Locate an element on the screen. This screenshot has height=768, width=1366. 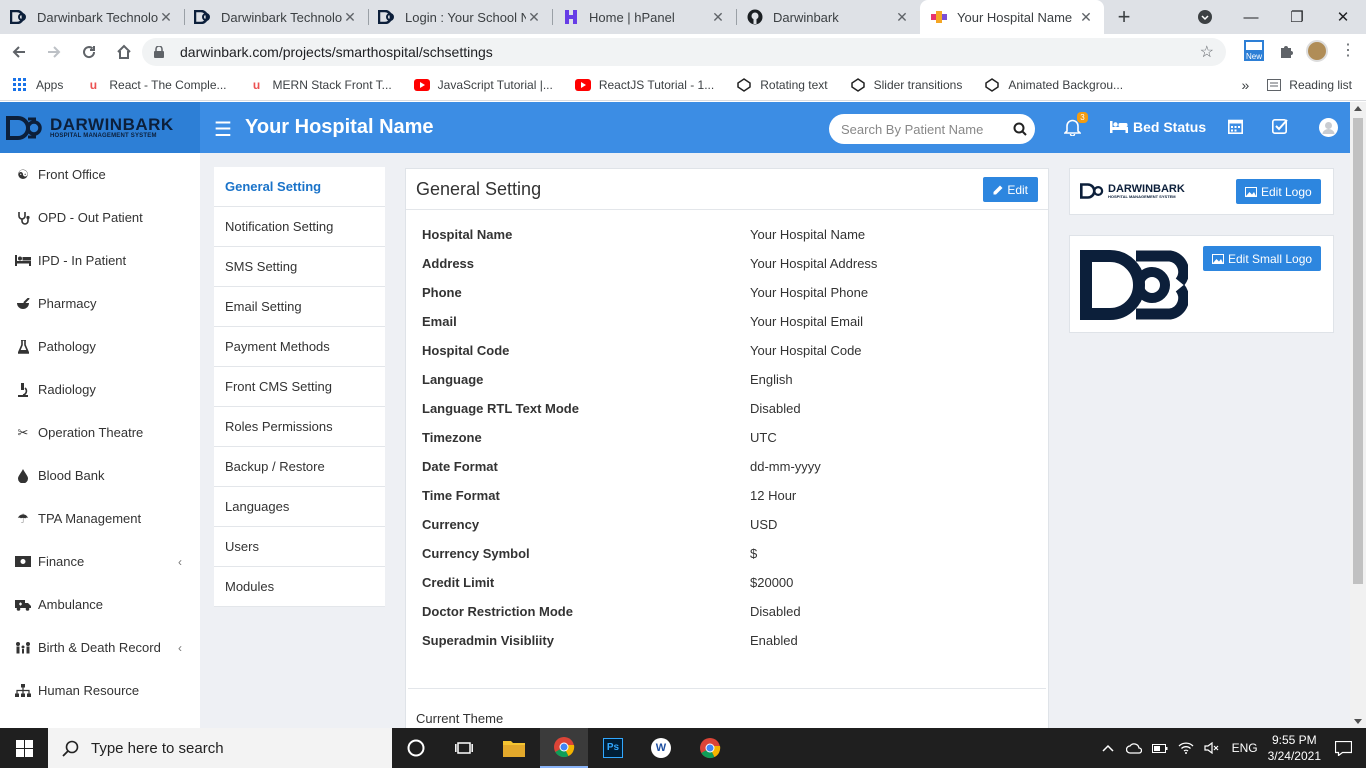
sidebar-item-label: Blood Bank is located at coordinates (71, 475).